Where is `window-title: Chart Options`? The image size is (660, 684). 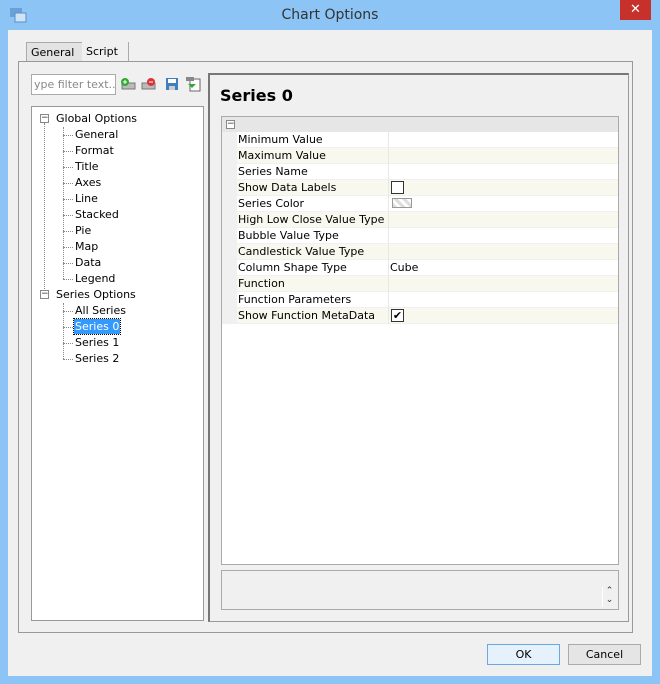 window-title: Chart Options is located at coordinates (330, 15).